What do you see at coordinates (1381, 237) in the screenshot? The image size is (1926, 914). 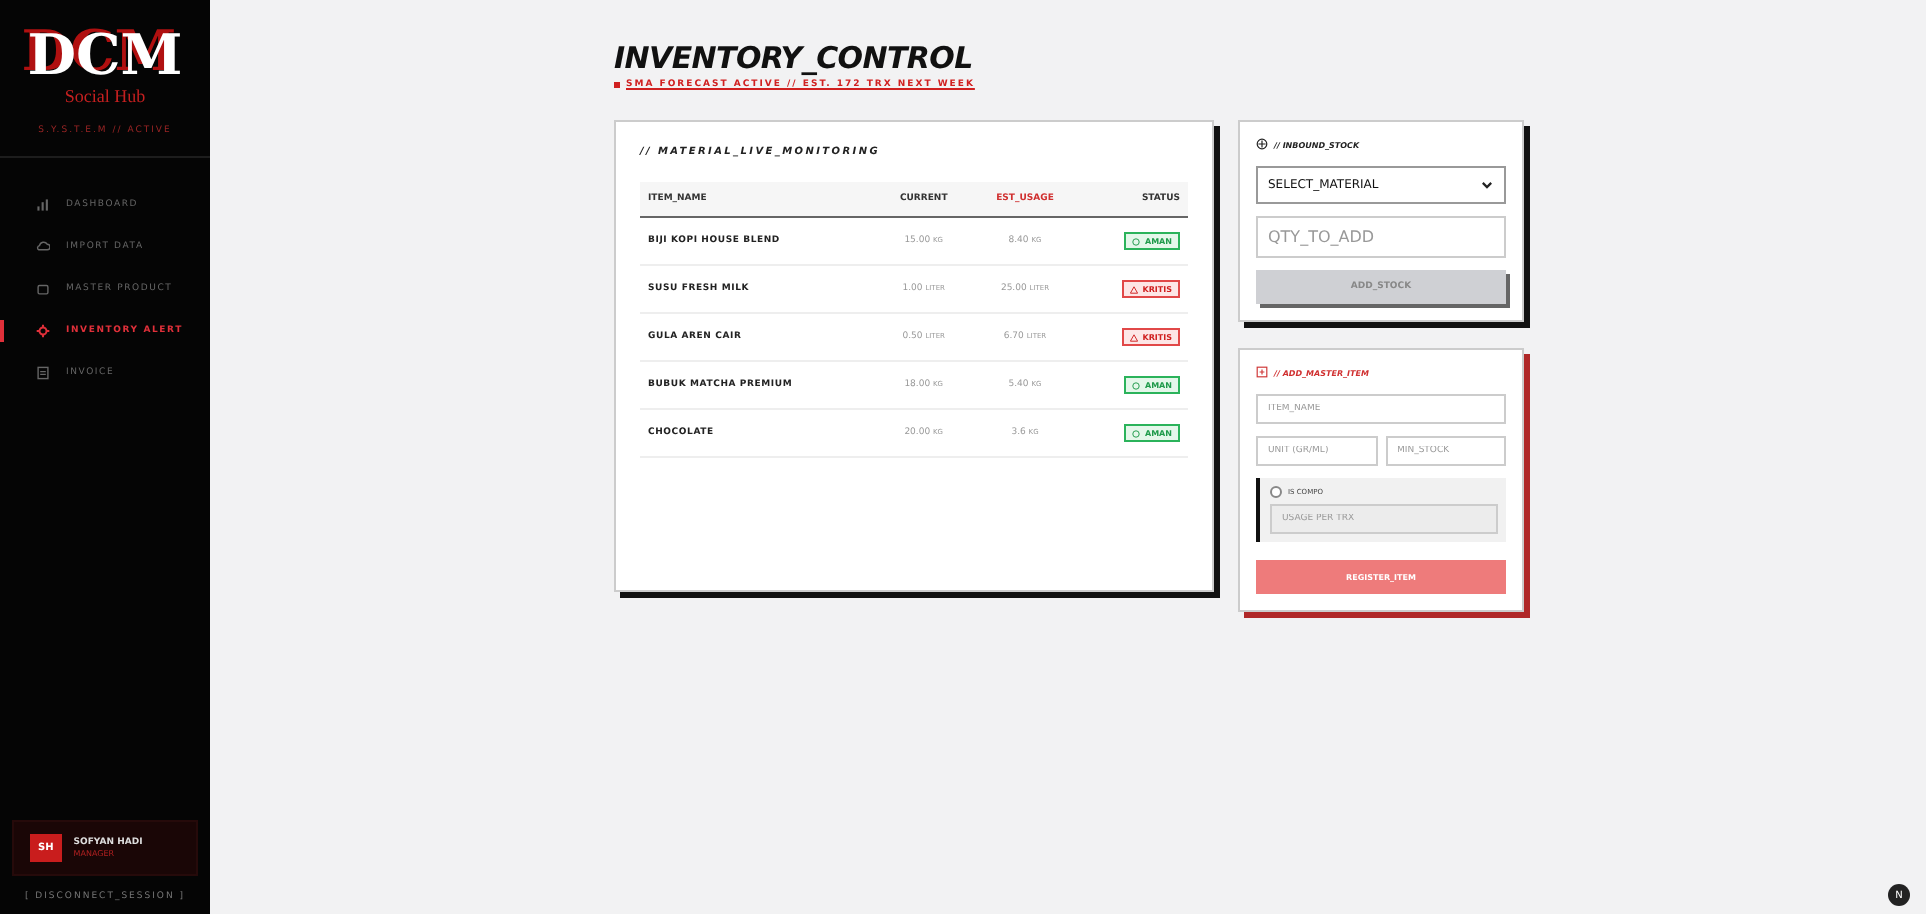 I see `quantity-field: QTY_TO_ADD` at bounding box center [1381, 237].